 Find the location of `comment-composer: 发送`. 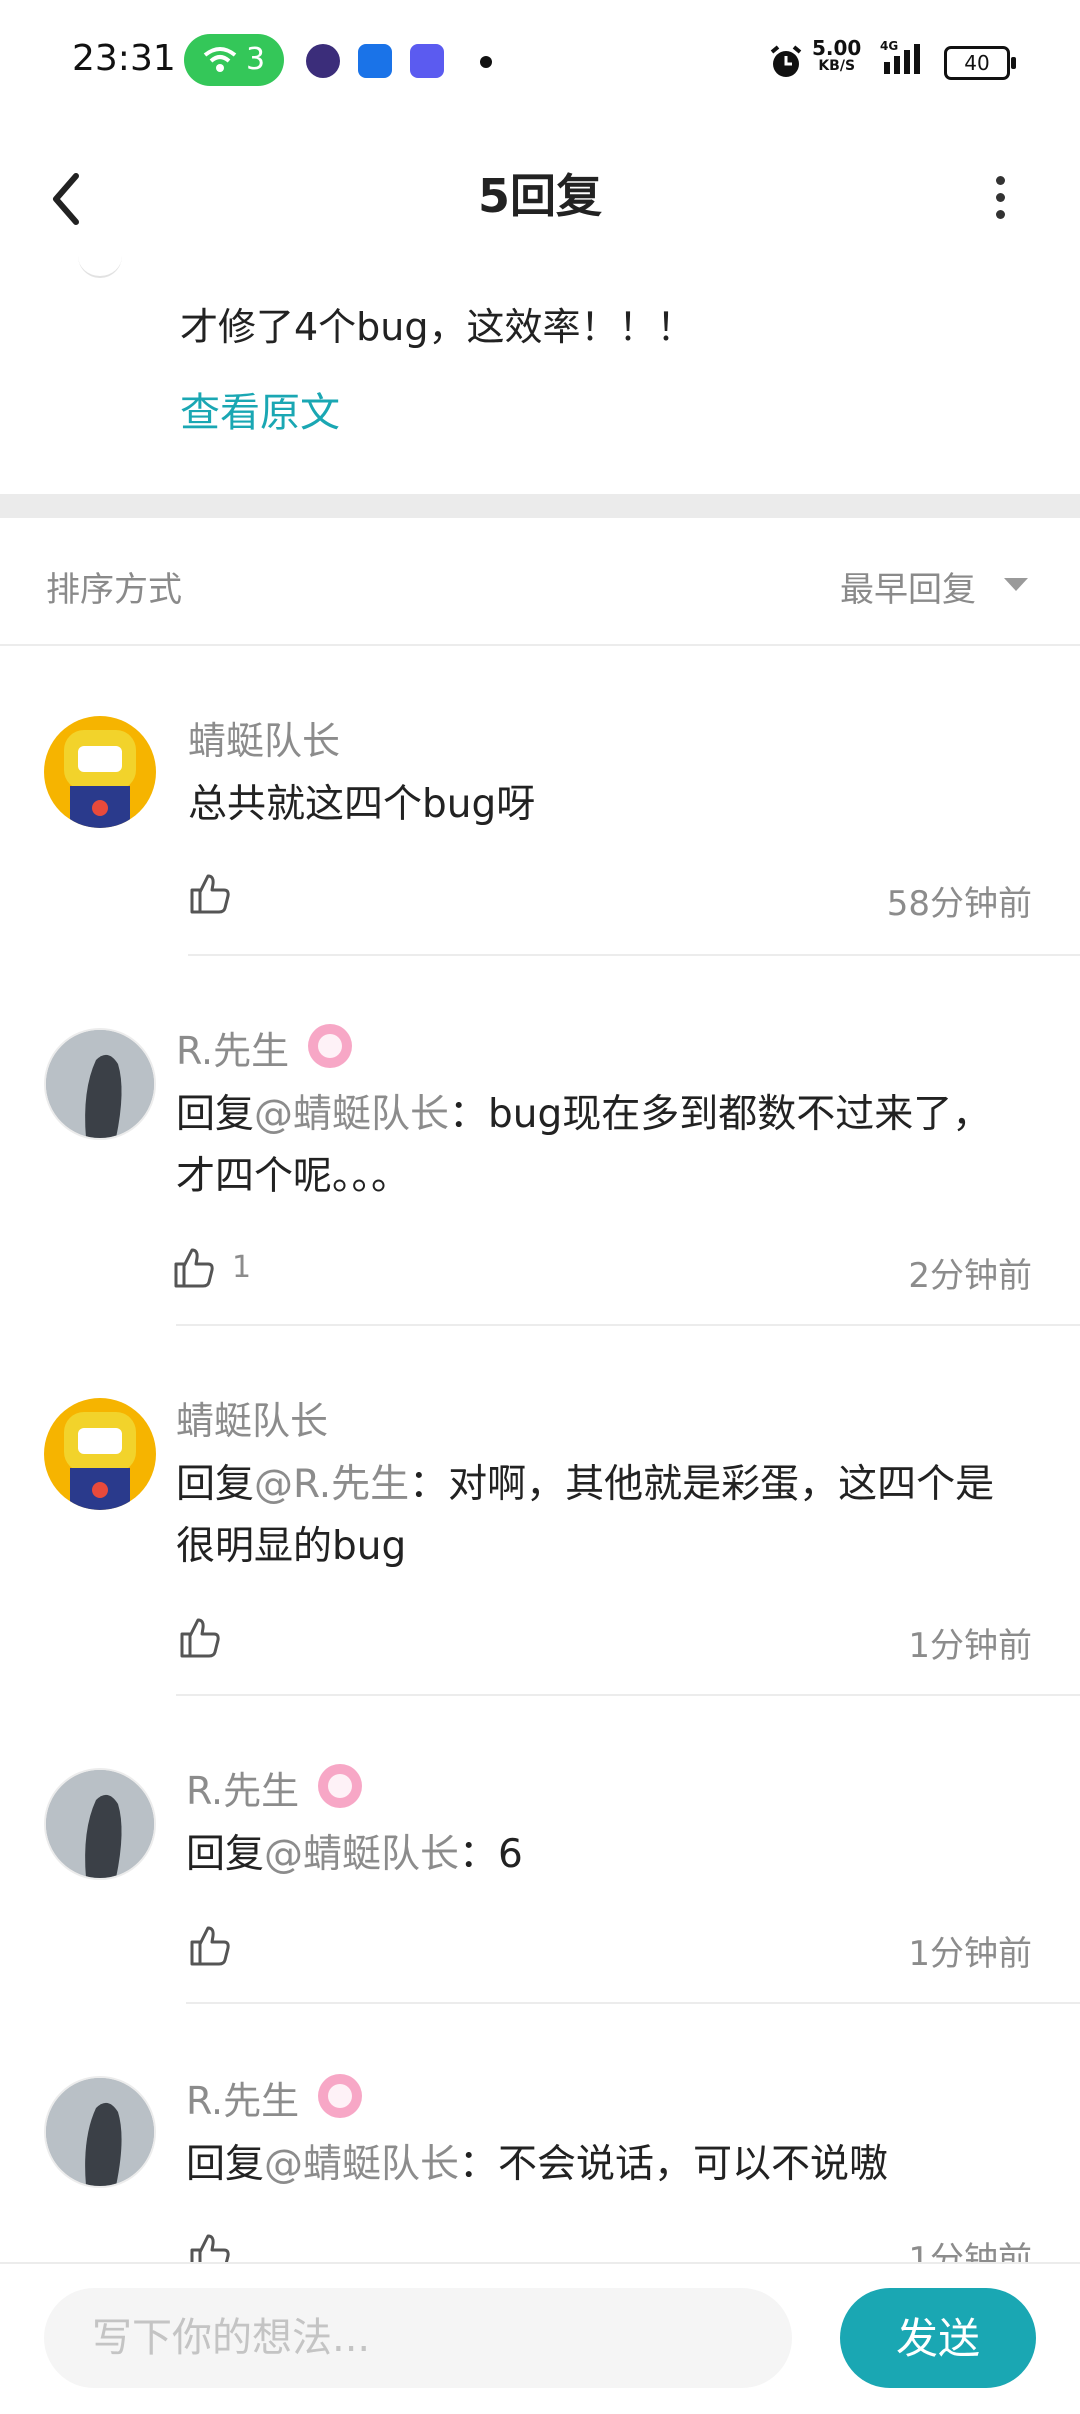

comment-composer: 发送 is located at coordinates (540, 2338).